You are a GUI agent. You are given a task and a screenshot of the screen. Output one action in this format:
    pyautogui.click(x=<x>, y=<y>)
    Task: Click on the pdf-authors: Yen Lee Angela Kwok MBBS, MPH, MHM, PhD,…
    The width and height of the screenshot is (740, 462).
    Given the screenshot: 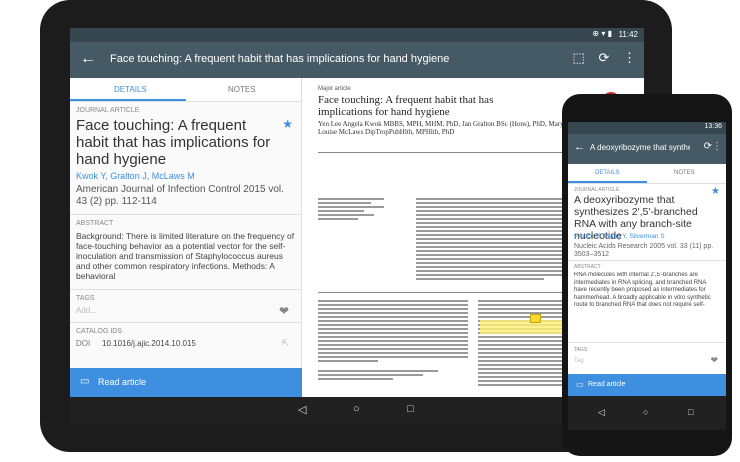 What is the action you would take?
    pyautogui.click(x=442, y=128)
    